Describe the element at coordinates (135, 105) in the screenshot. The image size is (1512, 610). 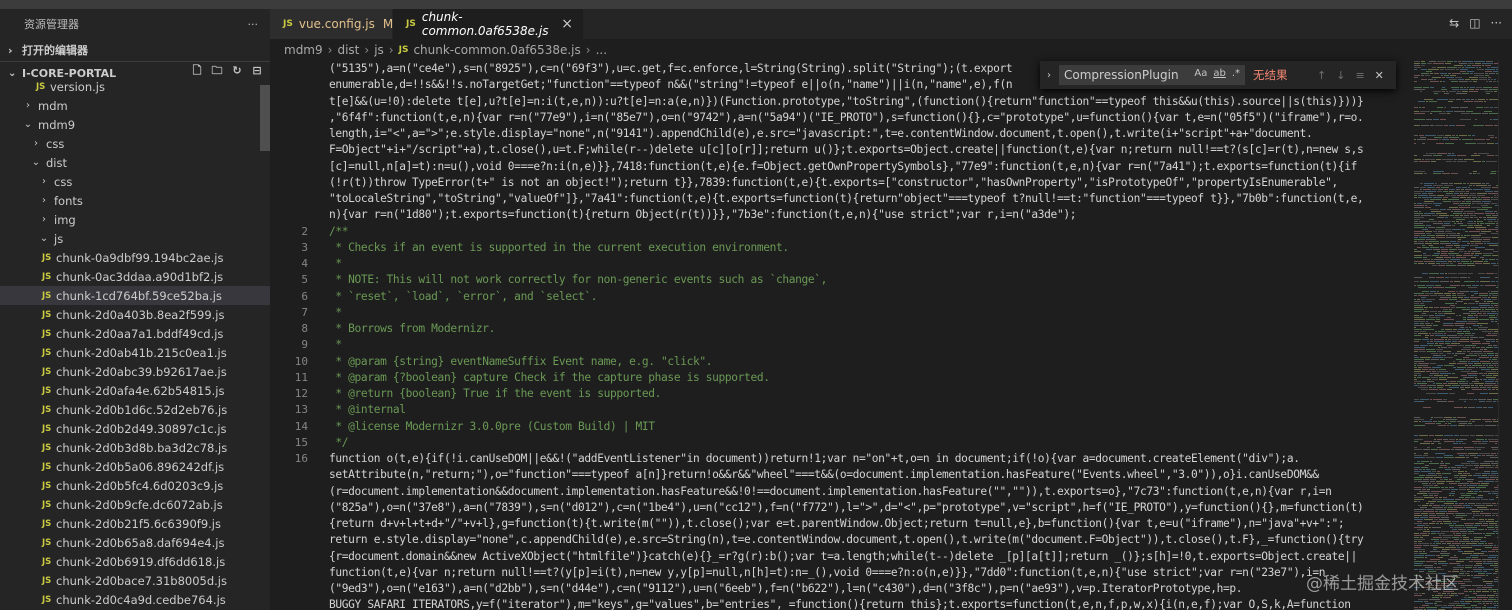
I see `folder-item: › mdm` at that location.